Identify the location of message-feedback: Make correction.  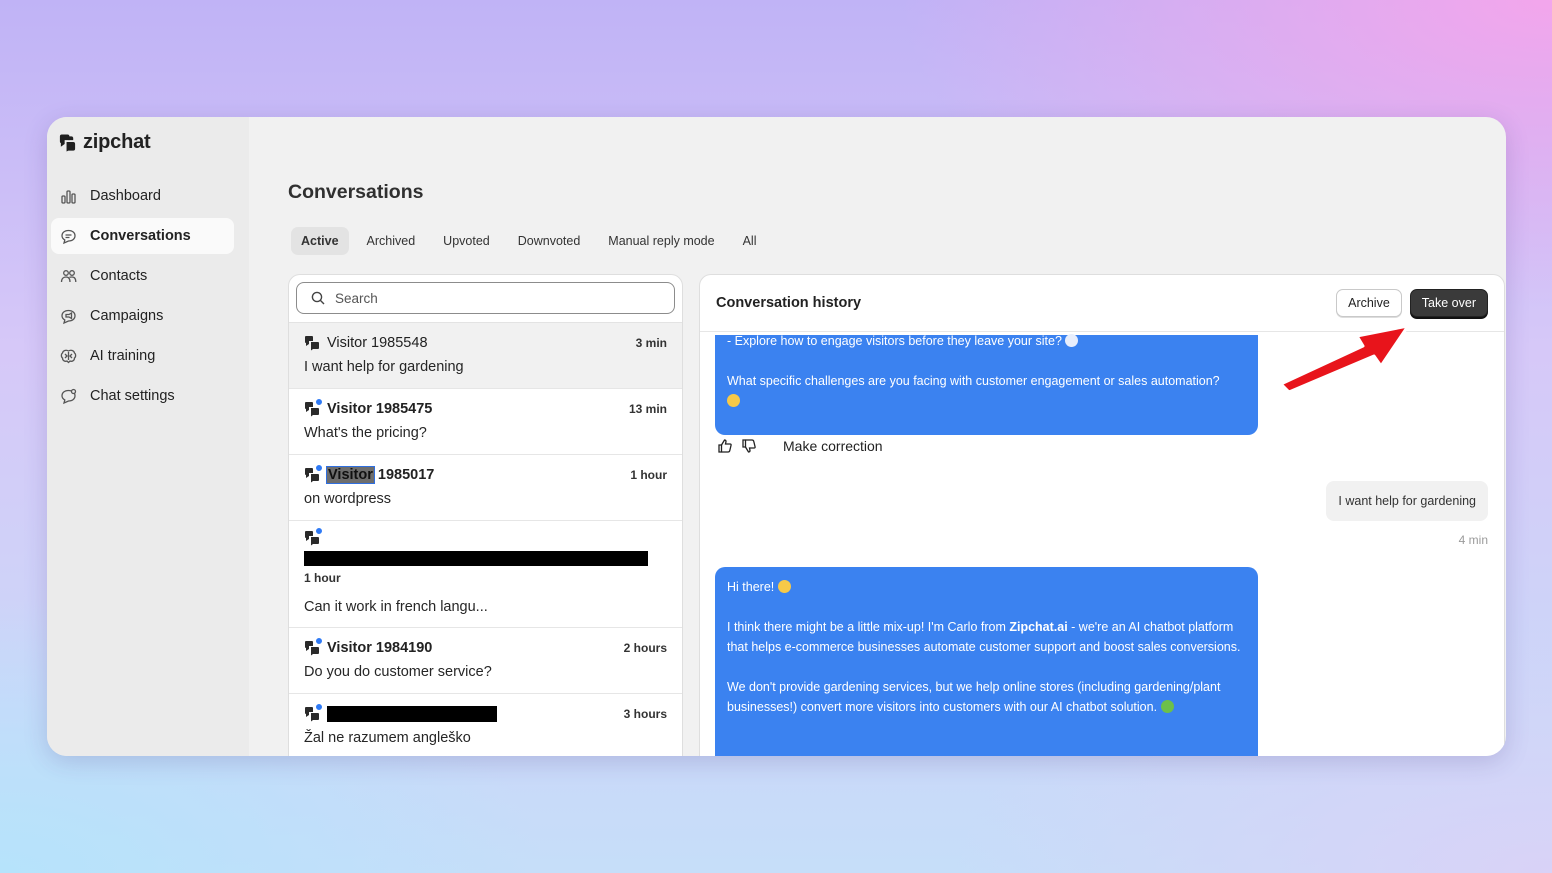
(800, 446).